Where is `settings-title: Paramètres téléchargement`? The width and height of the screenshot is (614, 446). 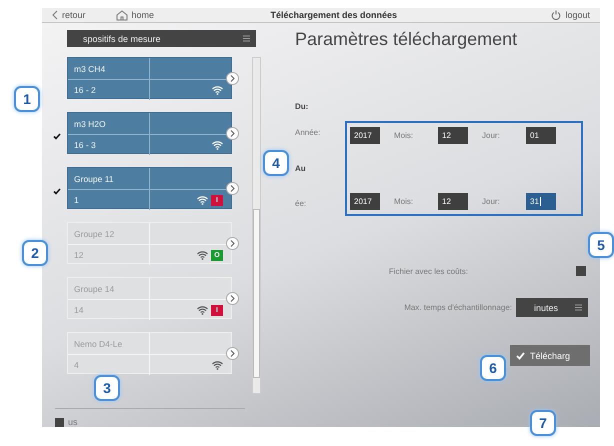 settings-title: Paramètres téléchargement is located at coordinates (406, 39).